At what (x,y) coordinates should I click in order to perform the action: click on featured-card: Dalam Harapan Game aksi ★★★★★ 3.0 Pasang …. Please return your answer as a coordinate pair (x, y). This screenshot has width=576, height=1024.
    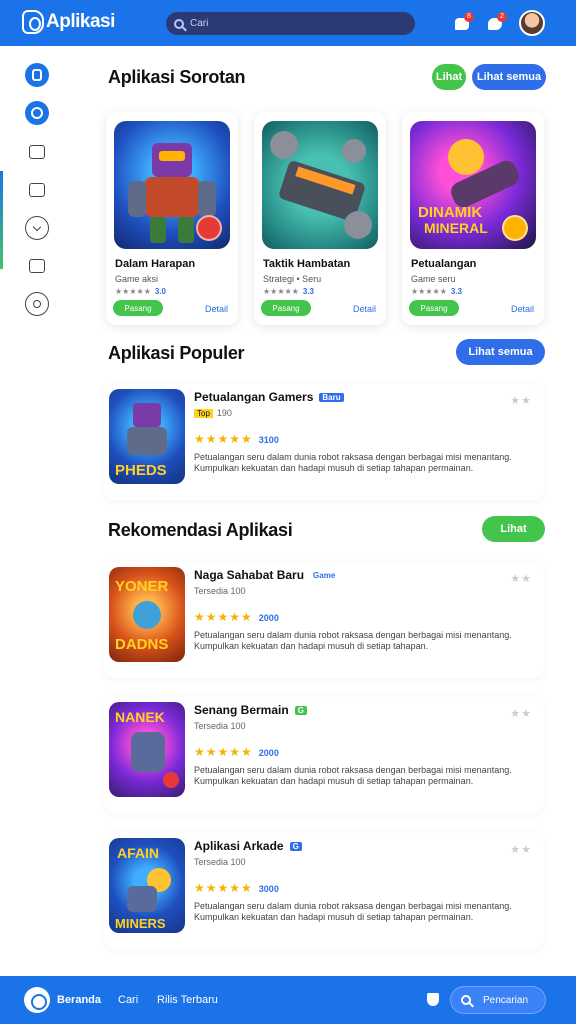
    Looking at the image, I should click on (172, 218).